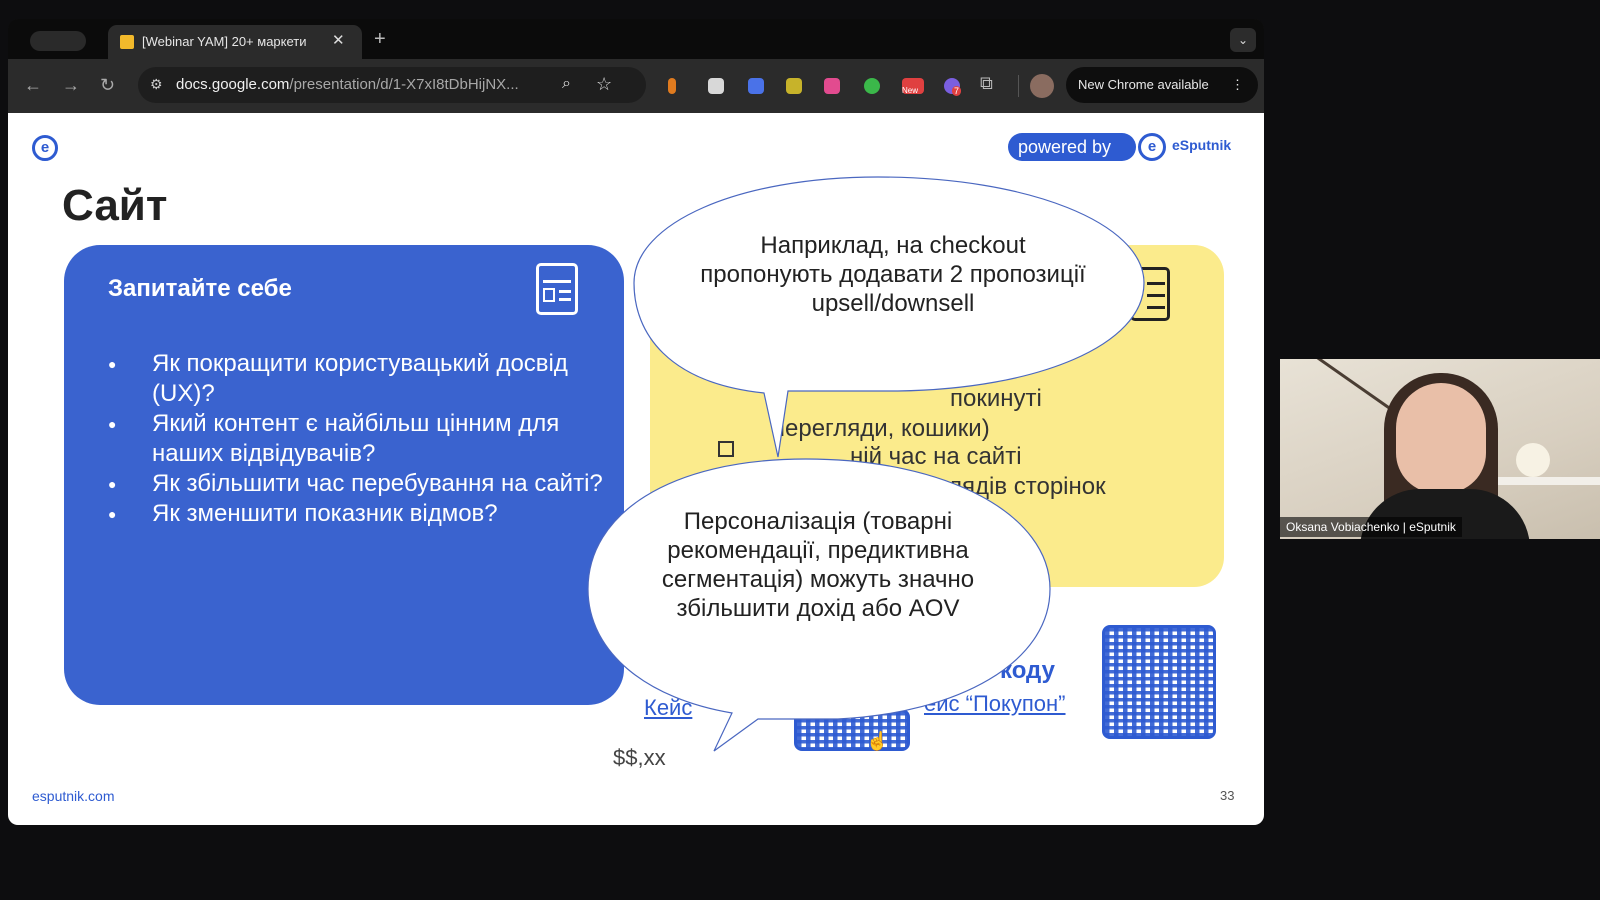 The height and width of the screenshot is (900, 1600). Describe the element at coordinates (566, 84) in the screenshot. I see `zoom-icon: ⌕` at that location.